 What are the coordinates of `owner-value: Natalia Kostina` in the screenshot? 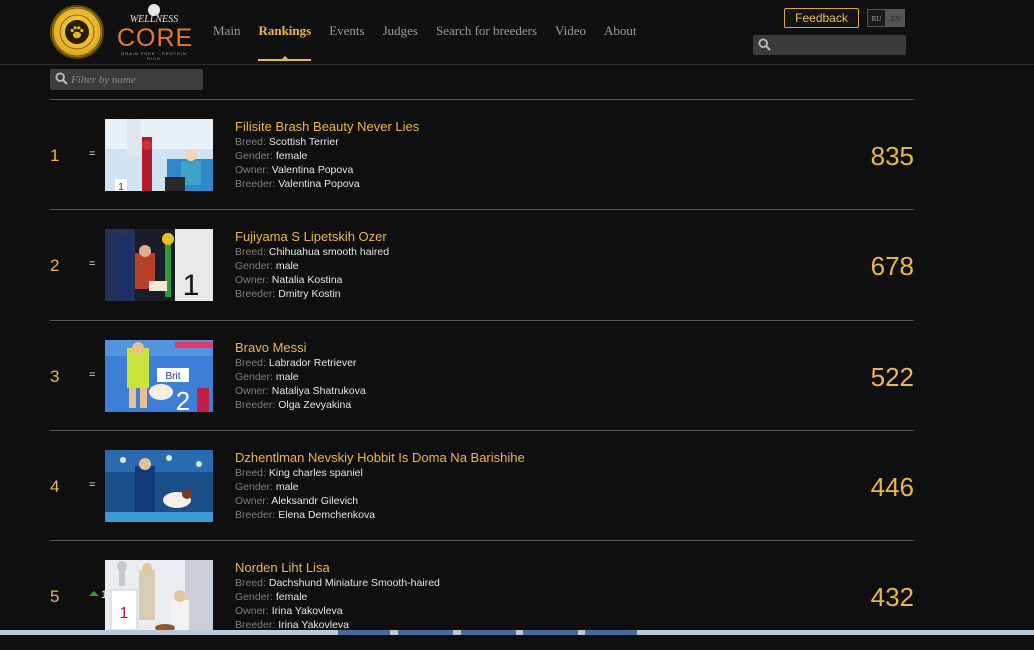 It's located at (307, 280).